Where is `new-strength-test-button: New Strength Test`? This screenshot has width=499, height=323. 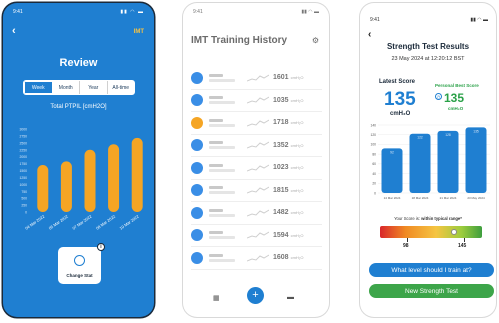
new-strength-test-button: New Strength Test is located at coordinates (431, 291).